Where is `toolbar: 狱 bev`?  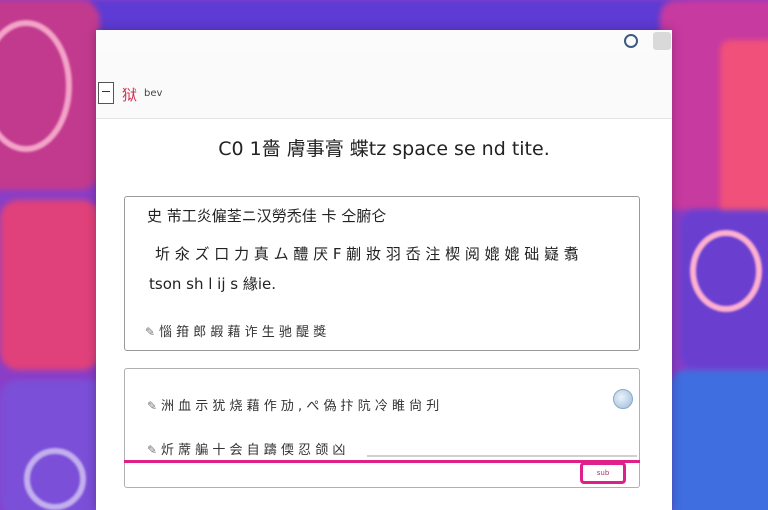
toolbar: 狱 bev is located at coordinates (384, 85).